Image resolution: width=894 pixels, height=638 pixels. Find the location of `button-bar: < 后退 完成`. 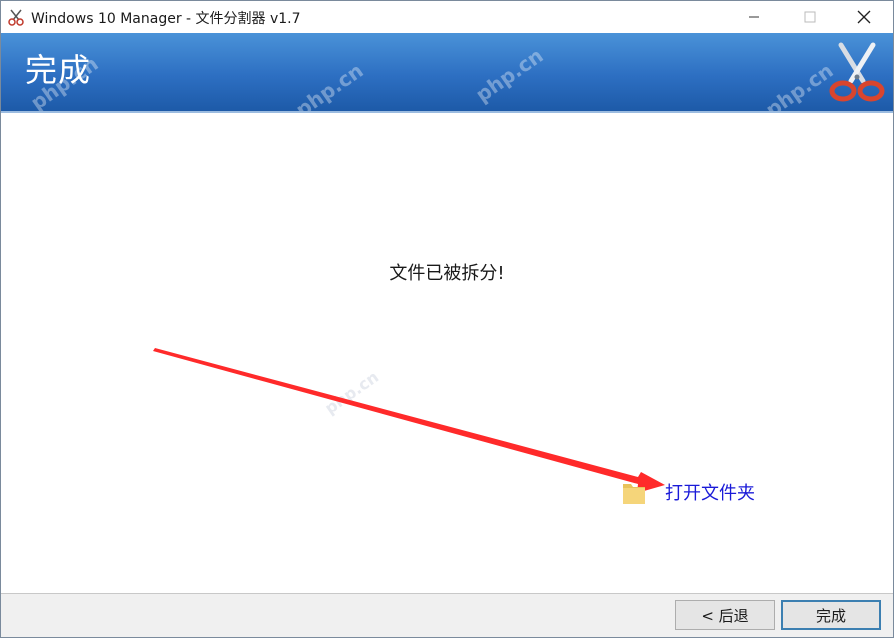

button-bar: < 后退 完成 is located at coordinates (447, 615).